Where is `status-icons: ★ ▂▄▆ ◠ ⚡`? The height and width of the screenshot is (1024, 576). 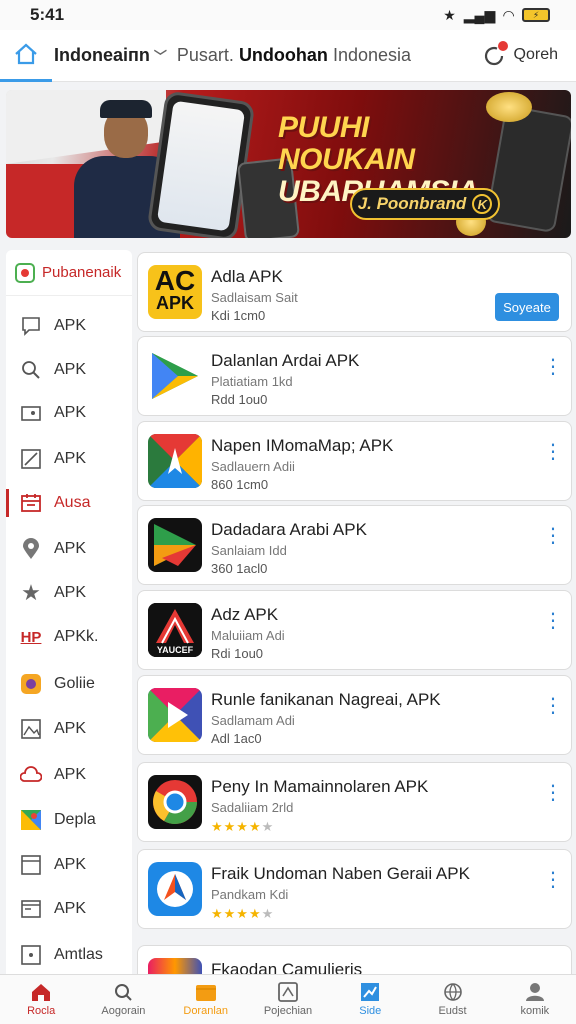 status-icons: ★ ▂▄▆ ◠ ⚡ is located at coordinates (496, 15).